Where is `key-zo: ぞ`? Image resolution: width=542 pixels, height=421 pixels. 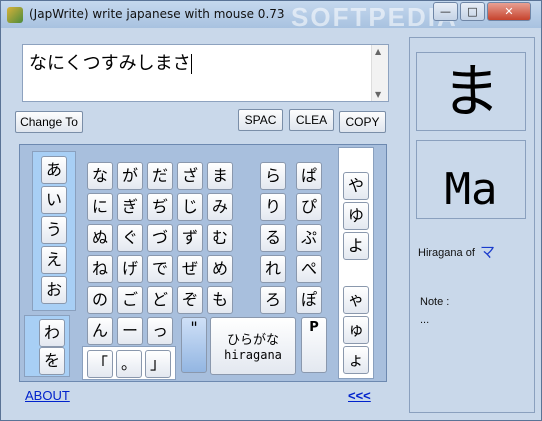 key-zo: ぞ is located at coordinates (190, 300).